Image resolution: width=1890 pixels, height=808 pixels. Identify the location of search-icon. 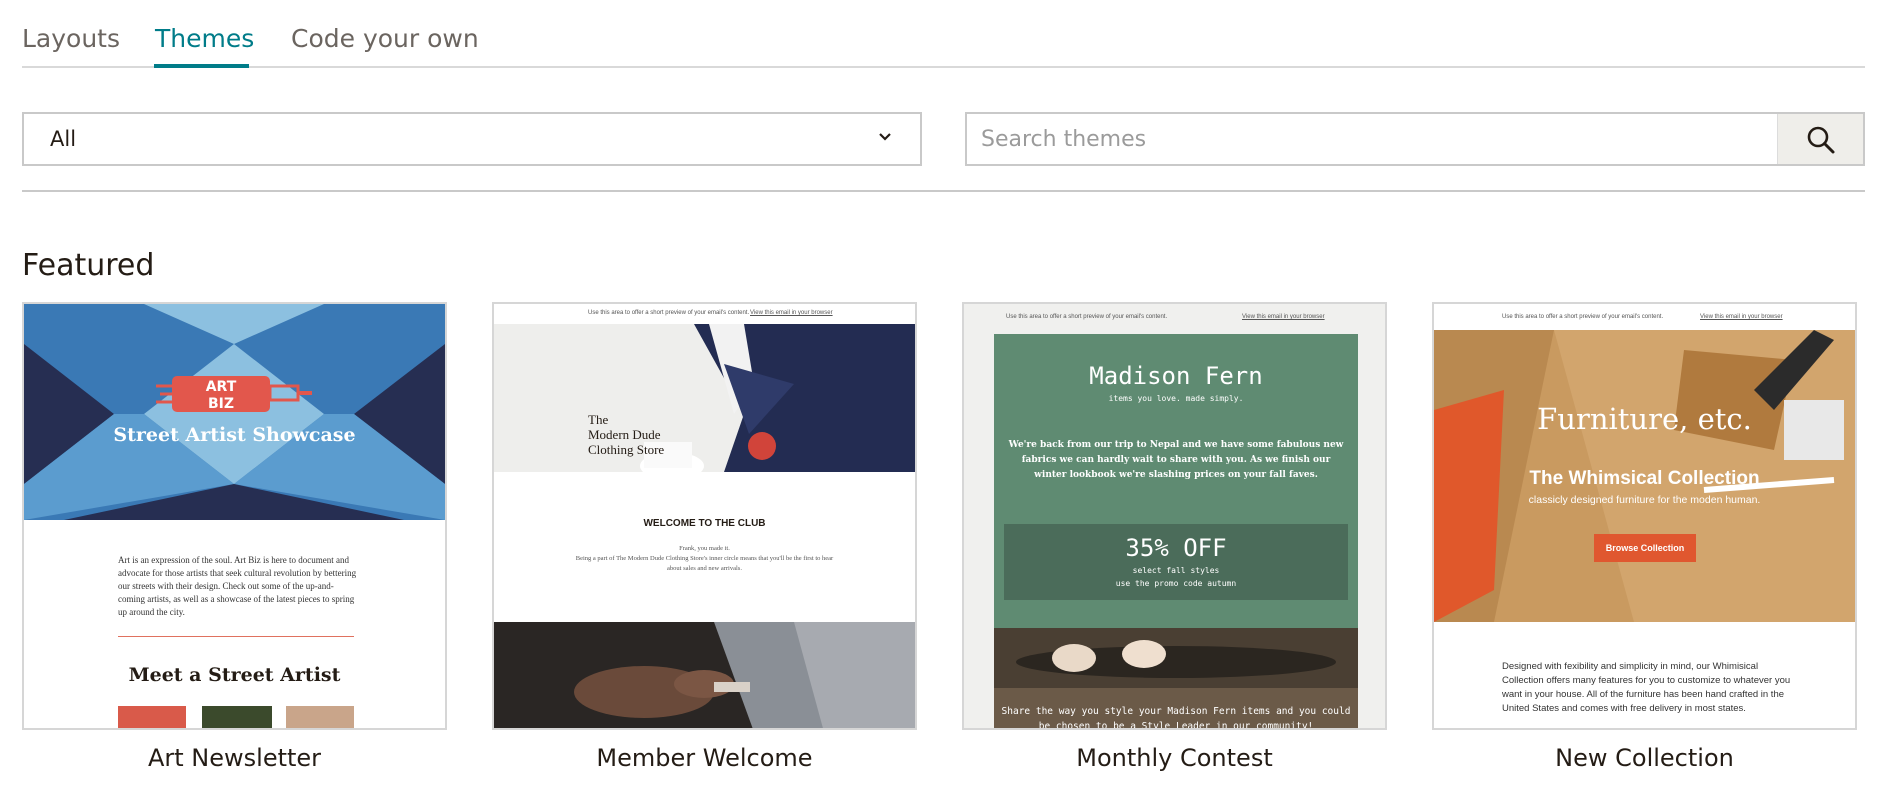
(1821, 140).